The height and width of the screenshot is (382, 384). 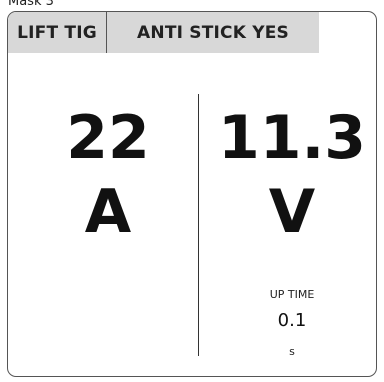 I want to click on anti-stick-status: ANTI STICK YES, so click(x=213, y=32).